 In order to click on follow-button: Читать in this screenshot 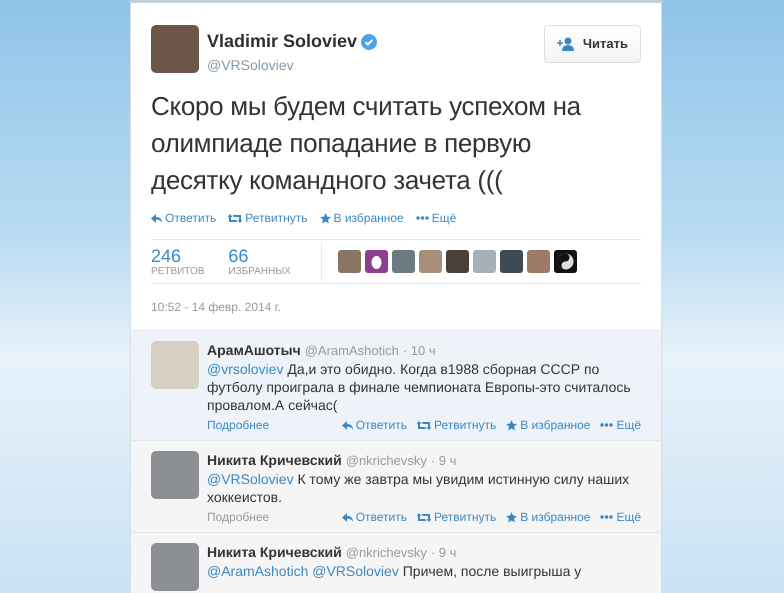, I will do `click(592, 43)`.